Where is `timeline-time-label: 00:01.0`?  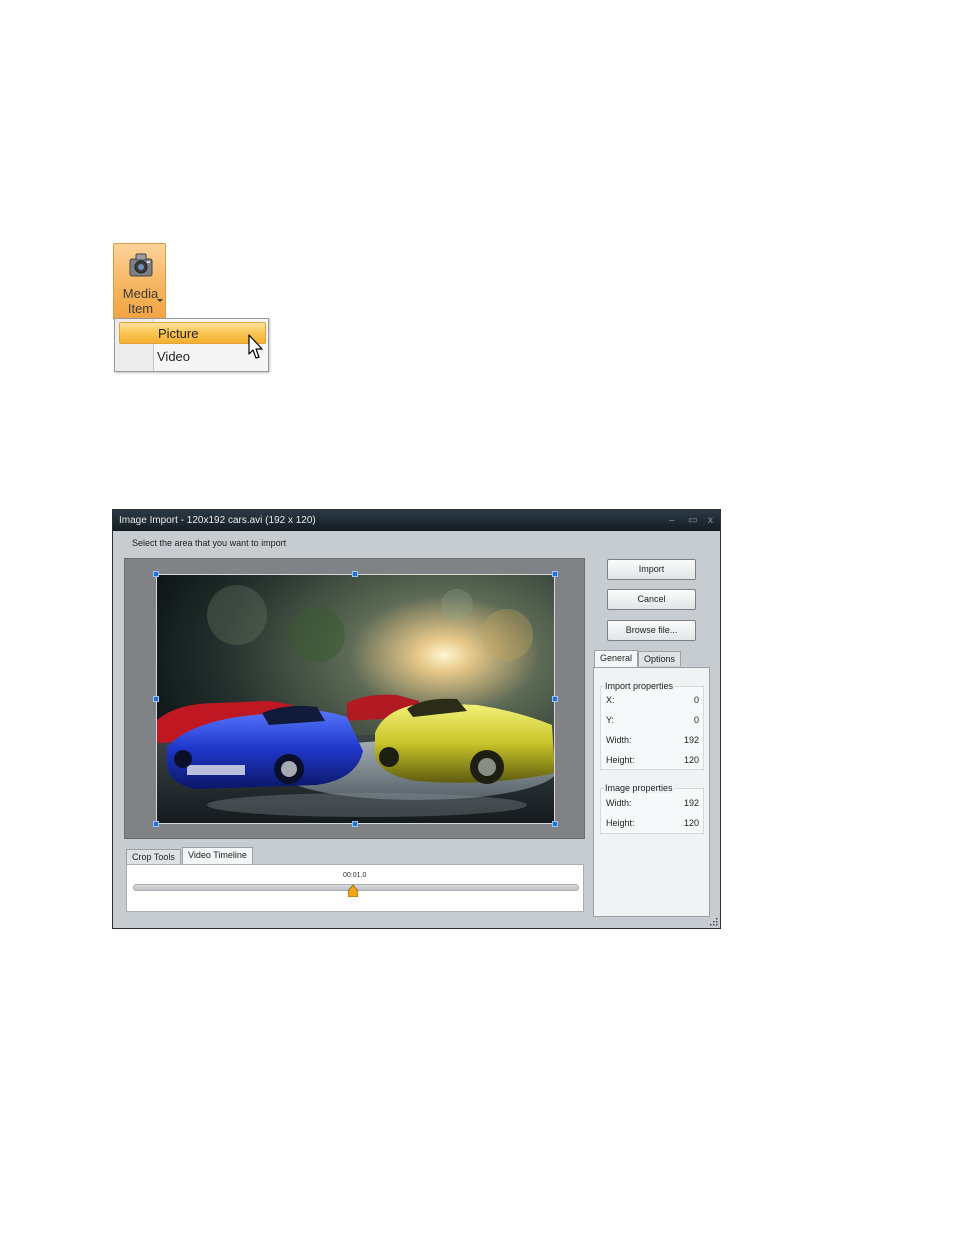 timeline-time-label: 00:01.0 is located at coordinates (355, 875).